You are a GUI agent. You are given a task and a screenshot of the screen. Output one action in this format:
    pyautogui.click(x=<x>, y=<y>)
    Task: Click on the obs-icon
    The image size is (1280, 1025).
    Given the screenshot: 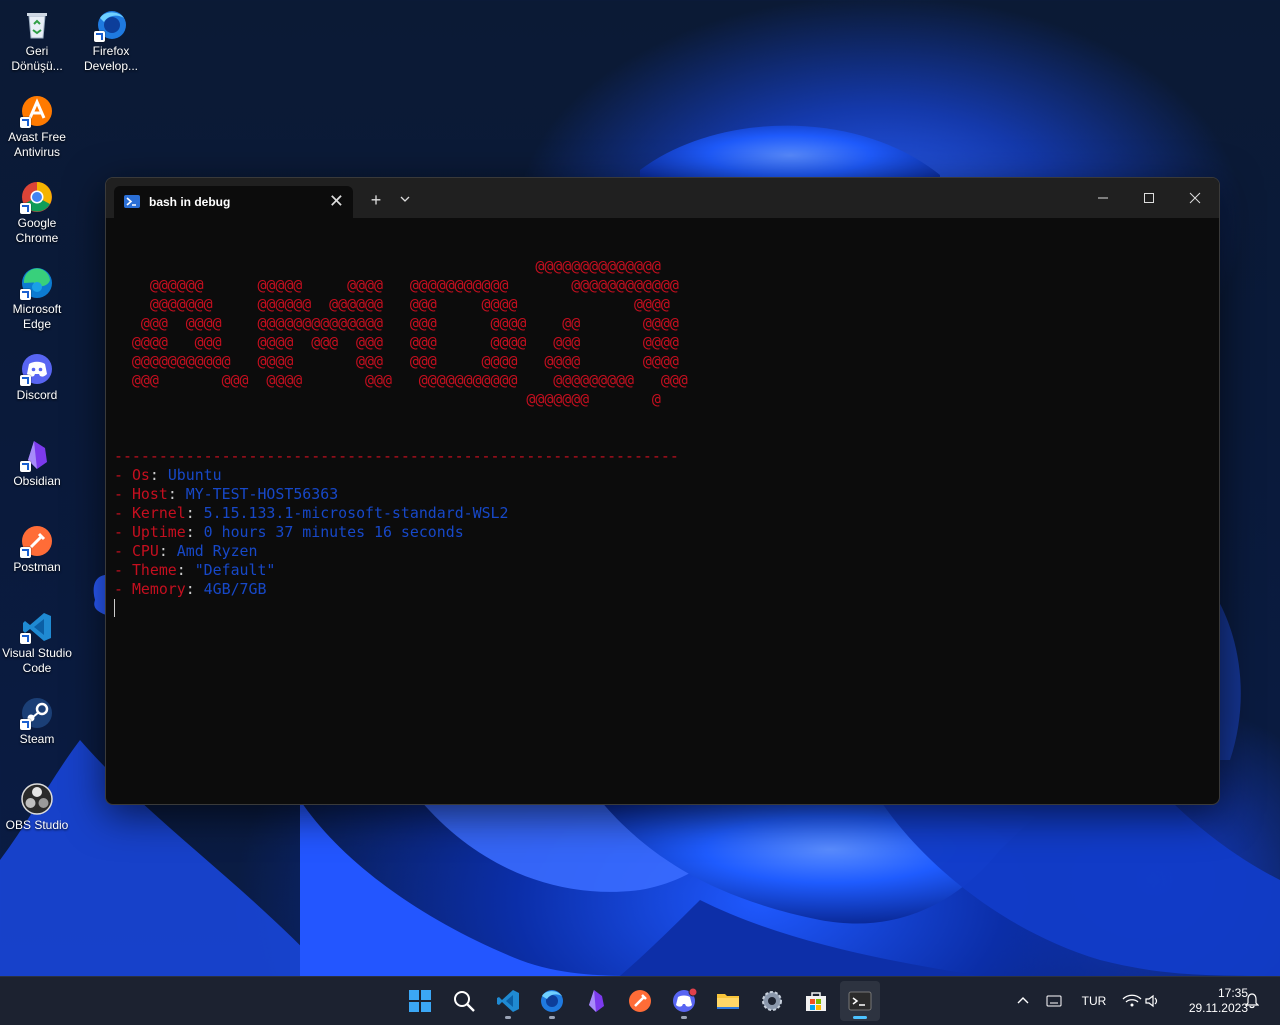 What is the action you would take?
    pyautogui.click(x=37, y=799)
    